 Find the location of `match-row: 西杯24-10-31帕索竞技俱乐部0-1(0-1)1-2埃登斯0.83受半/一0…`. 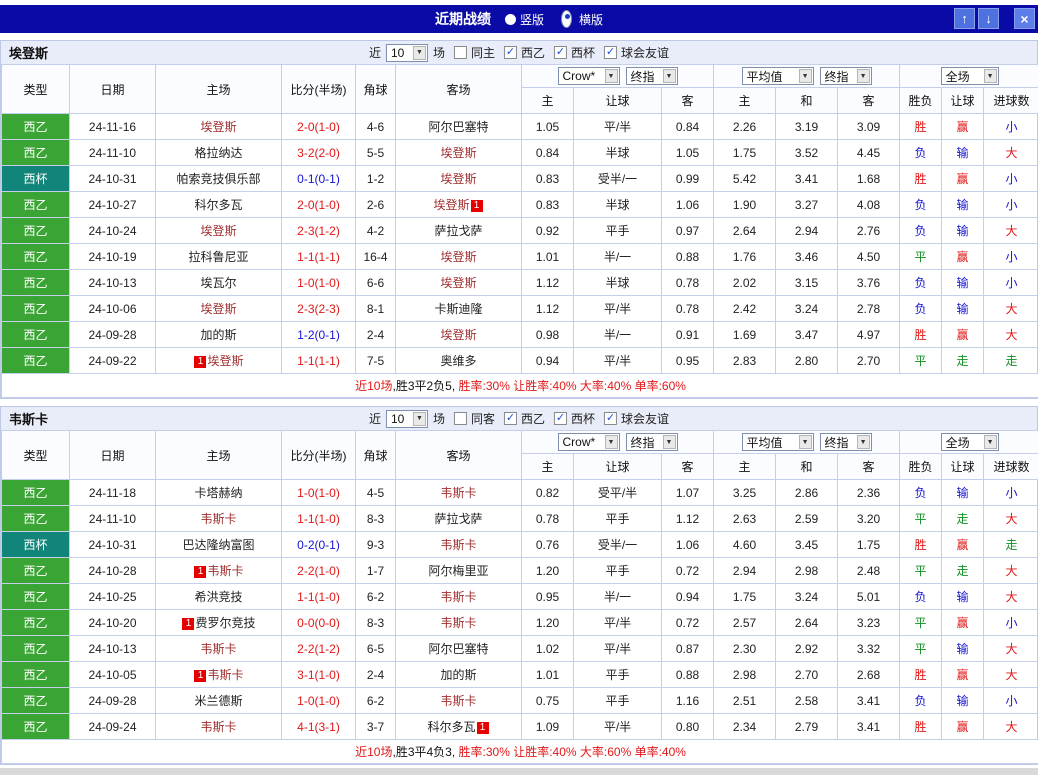

match-row: 西杯24-10-31帕索竞技俱乐部0-1(0-1)1-2埃登斯0.83受半/一0… is located at coordinates (520, 179).